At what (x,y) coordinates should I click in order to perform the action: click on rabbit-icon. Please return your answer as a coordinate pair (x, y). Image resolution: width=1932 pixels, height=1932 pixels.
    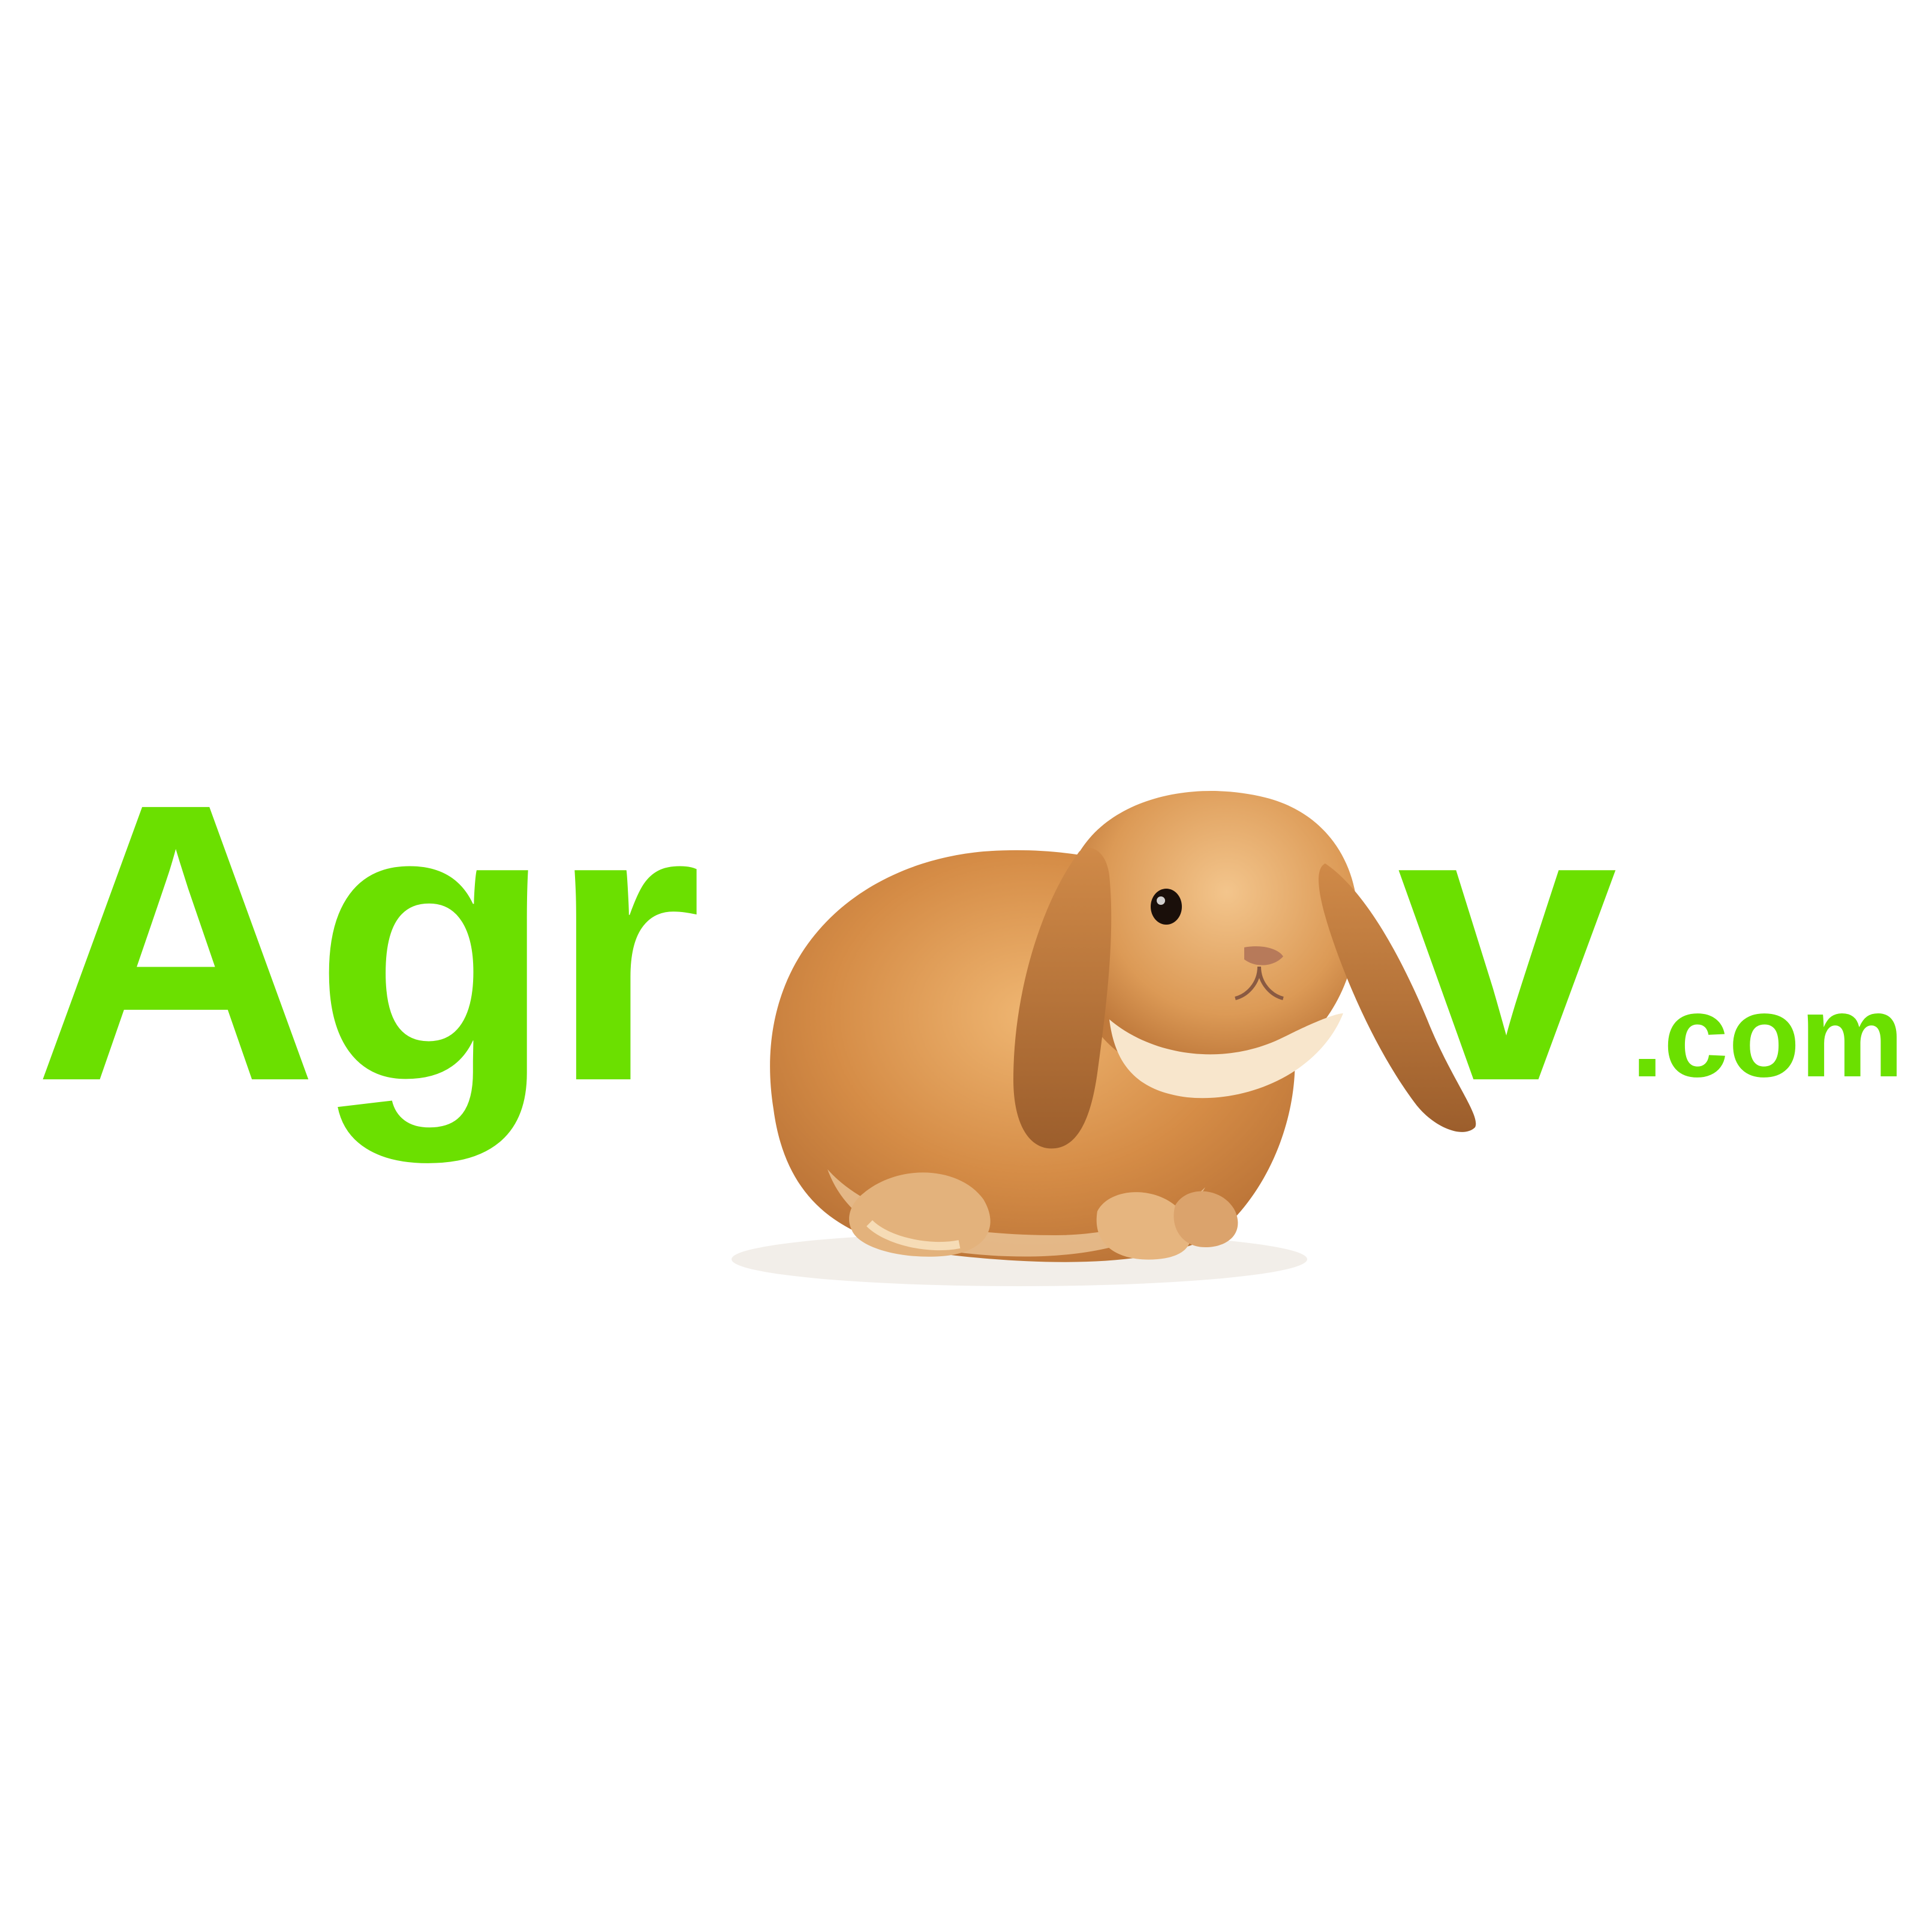
    Looking at the image, I should click on (1104, 1038).